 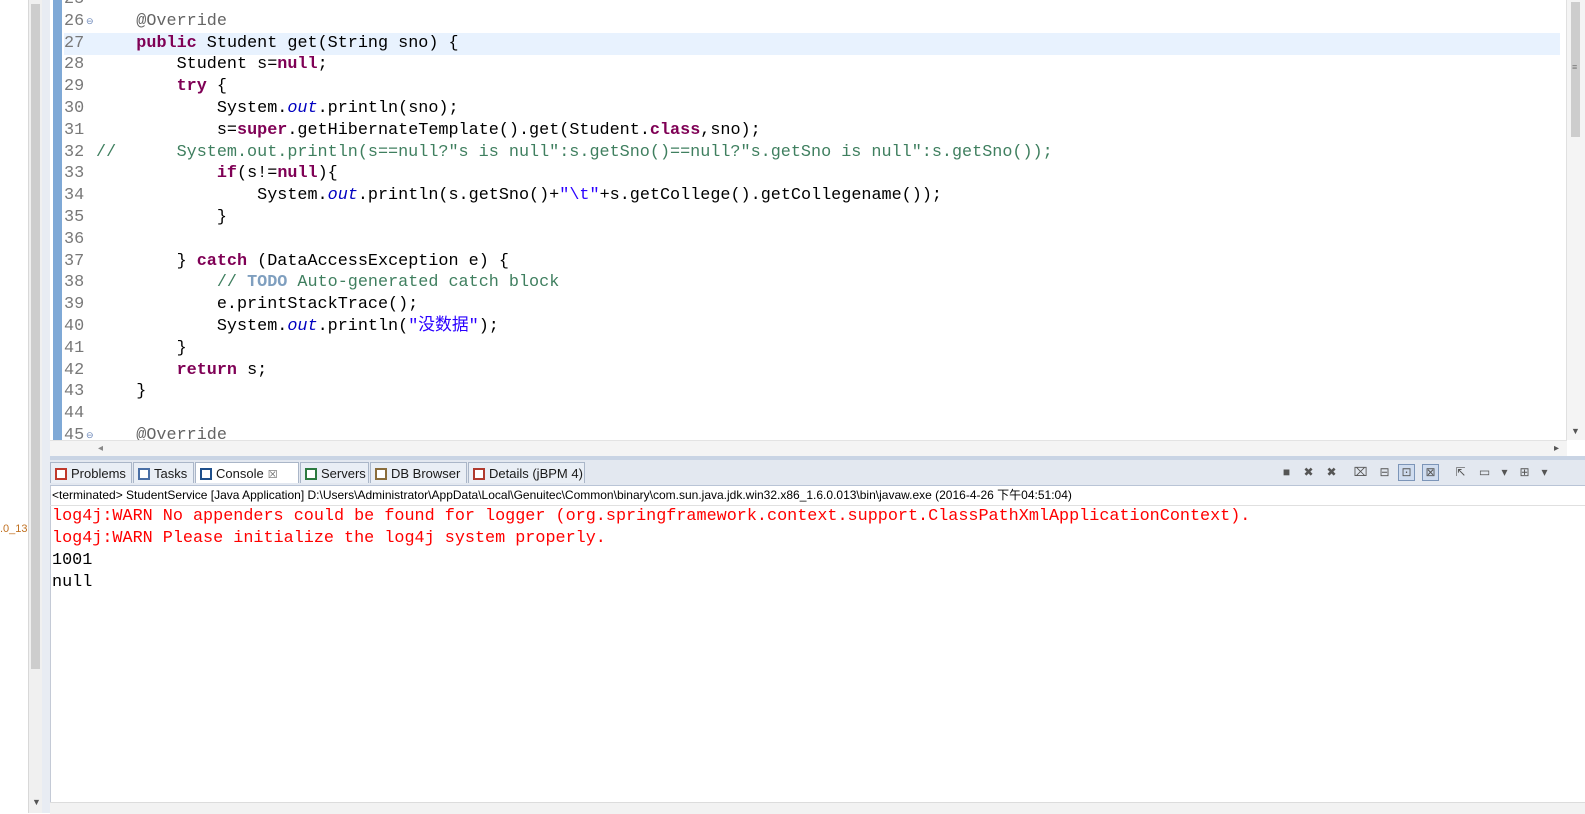 What do you see at coordinates (805, 22) in the screenshot?
I see `code-line: 26 ⊖ @Override` at bounding box center [805, 22].